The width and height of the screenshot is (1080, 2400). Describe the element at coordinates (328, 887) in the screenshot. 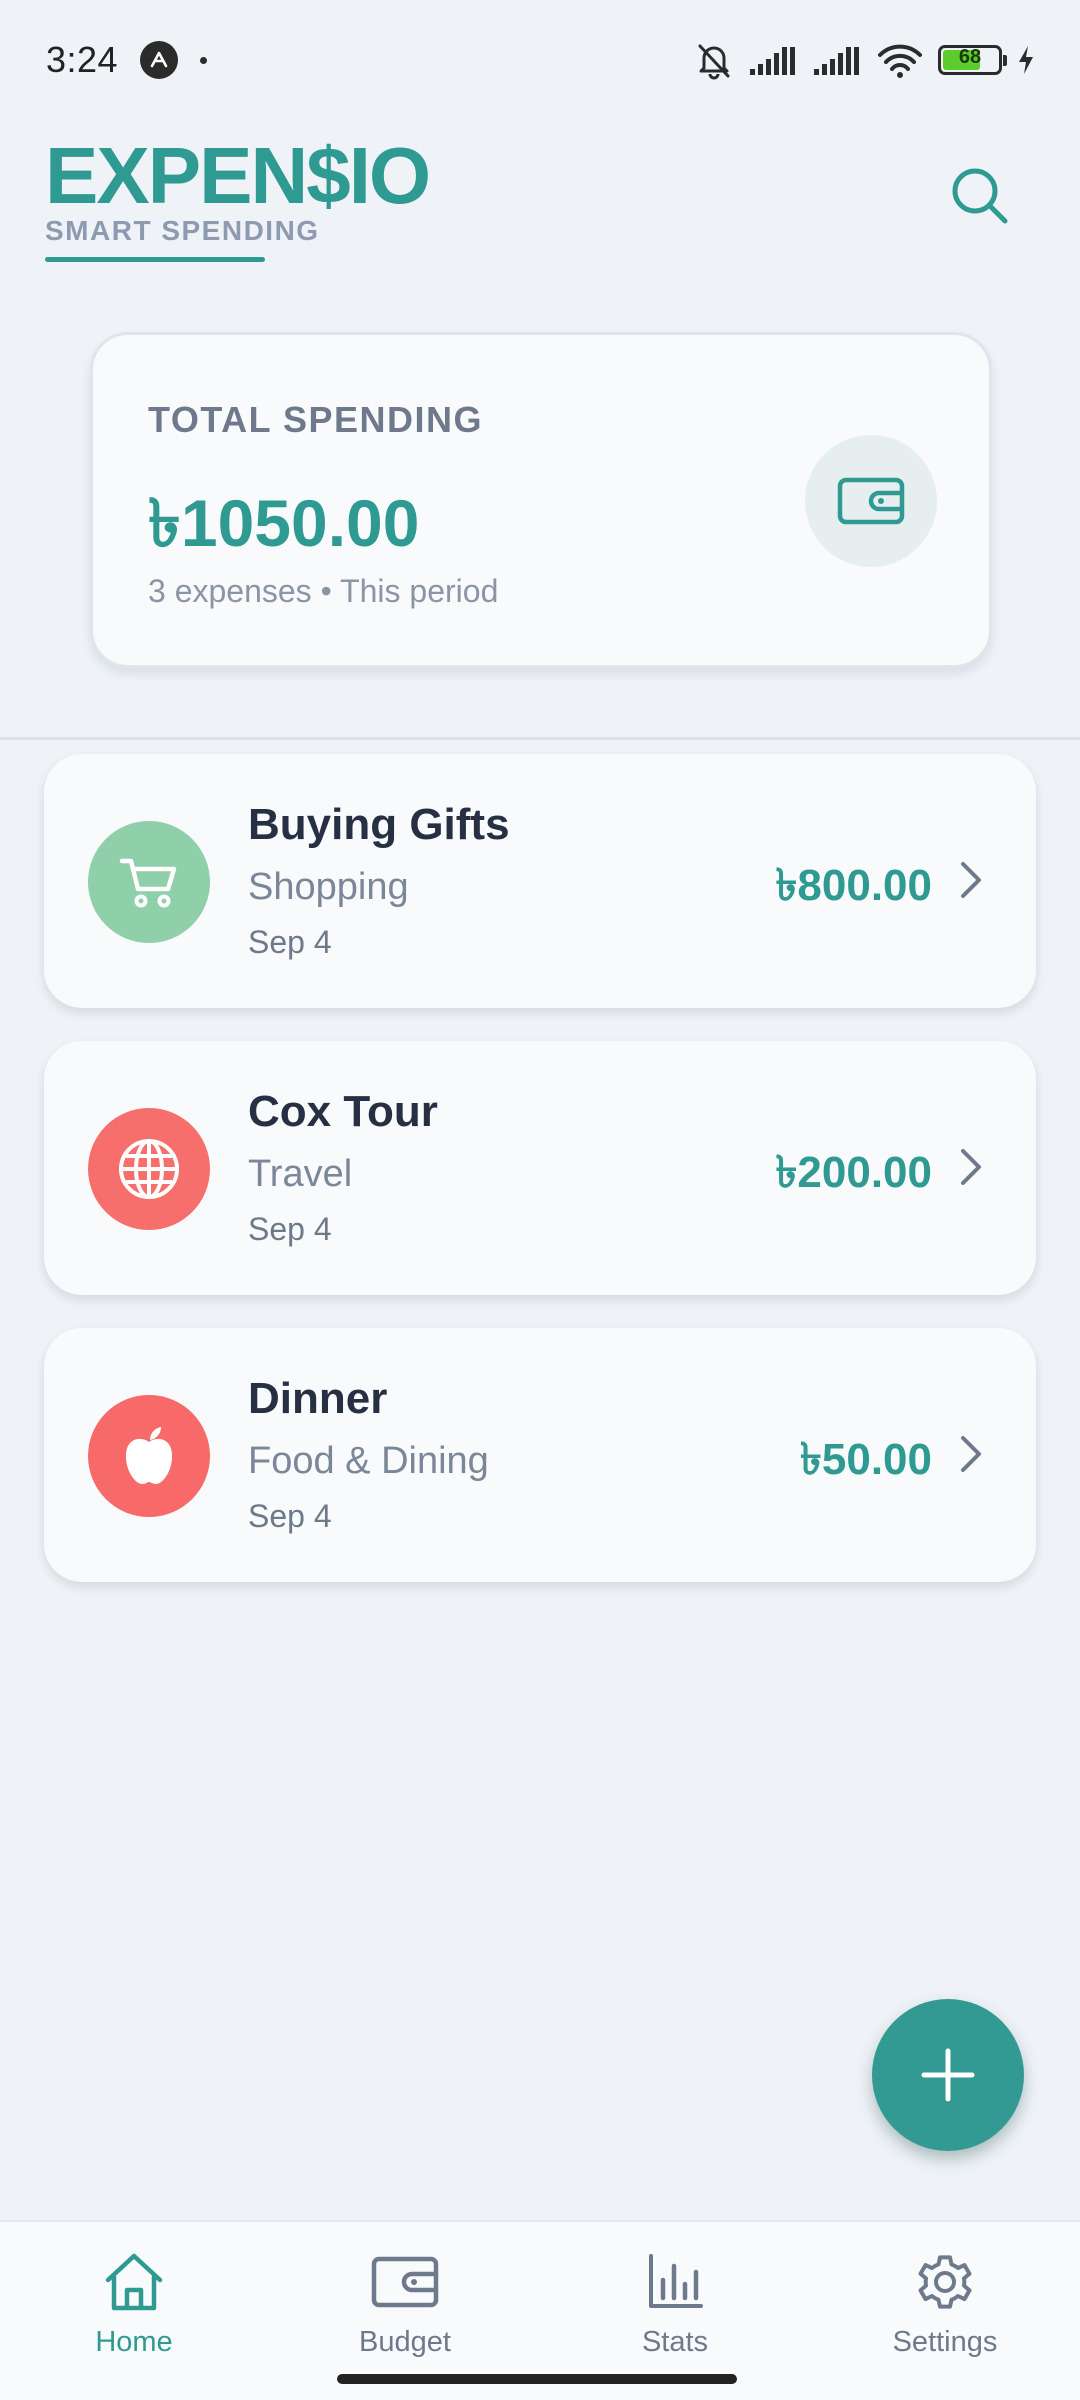

I see `expense-category: Shopping` at that location.